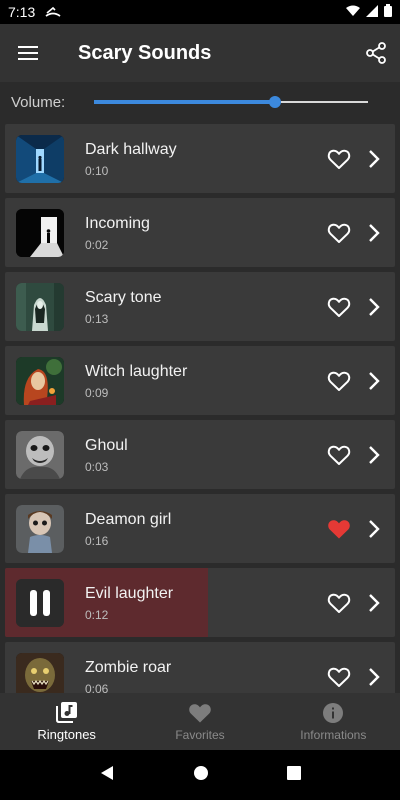 This screenshot has width=400, height=800. What do you see at coordinates (40, 454) in the screenshot?
I see `ghoul-thumbnail` at bounding box center [40, 454].